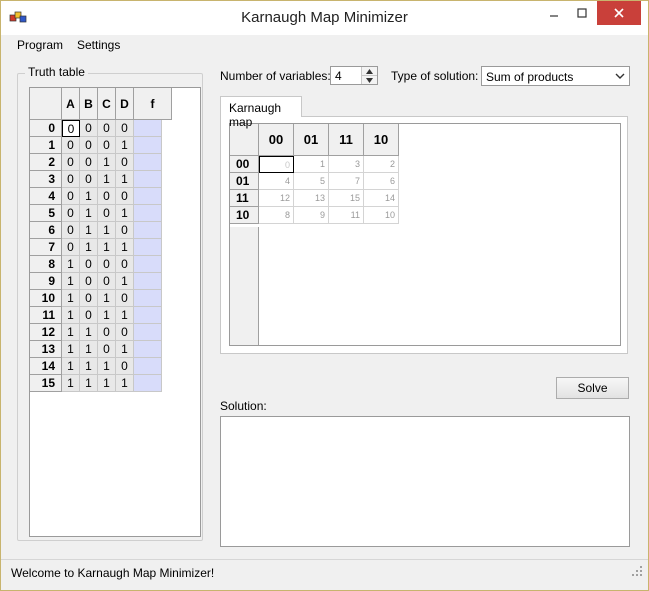 This screenshot has height=591, width=649. I want to click on tab-karnaugh-map: Karnaugh map, so click(261, 112).